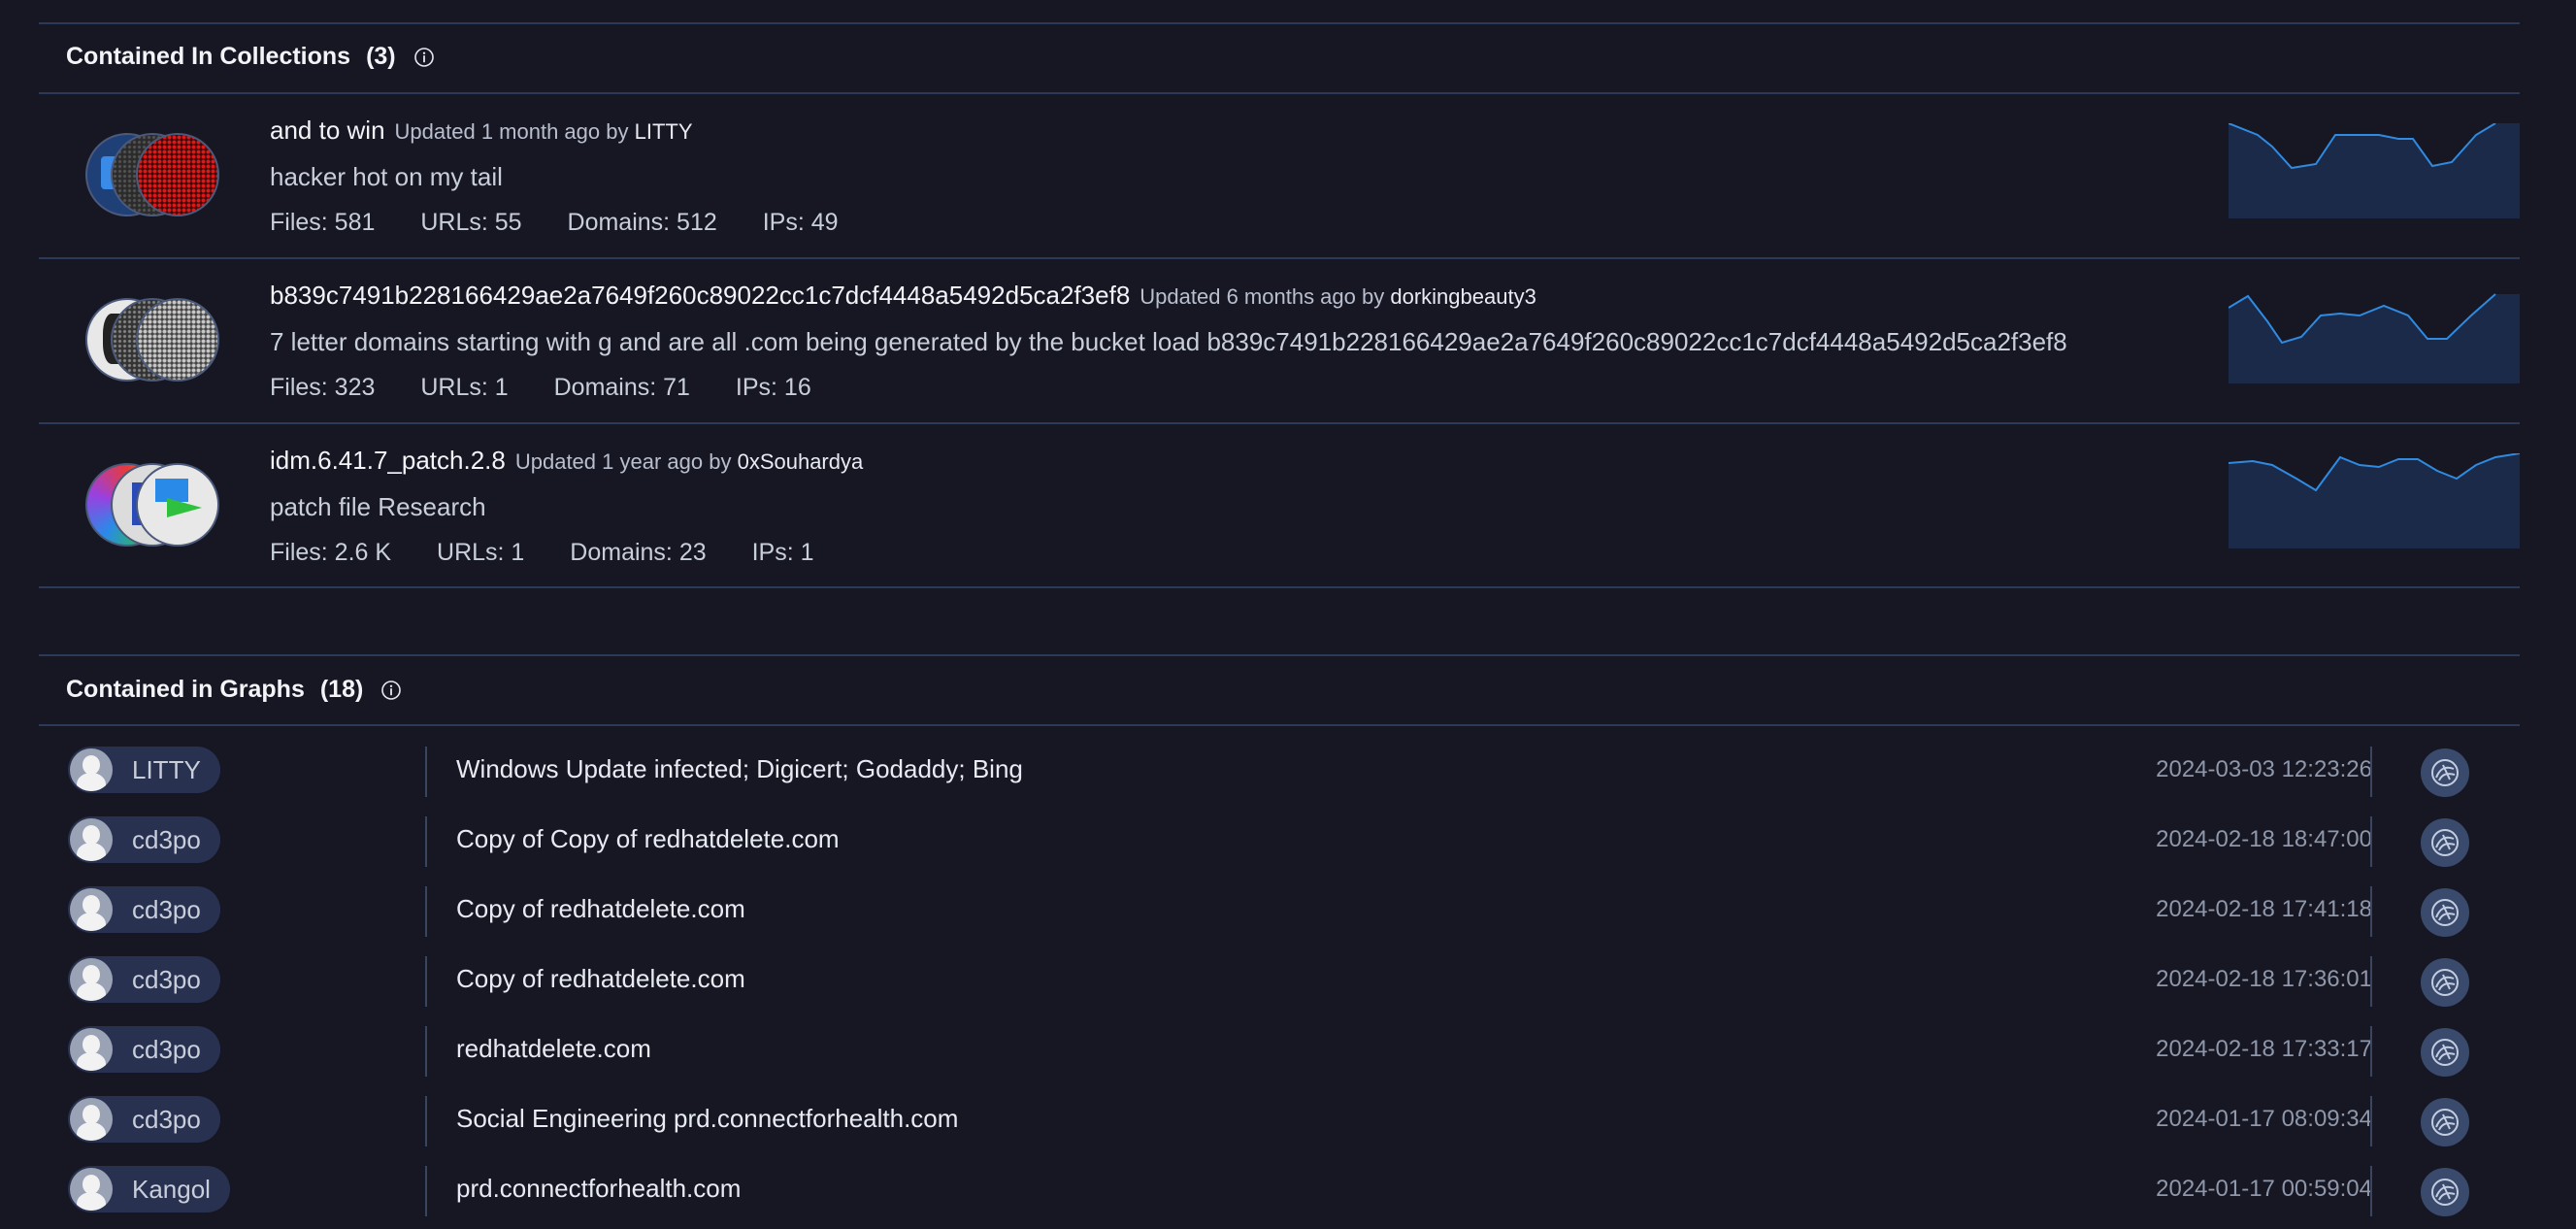 Image resolution: width=2576 pixels, height=1229 pixels. What do you see at coordinates (642, 222) in the screenshot?
I see `stat-domains: Domains: 512` at bounding box center [642, 222].